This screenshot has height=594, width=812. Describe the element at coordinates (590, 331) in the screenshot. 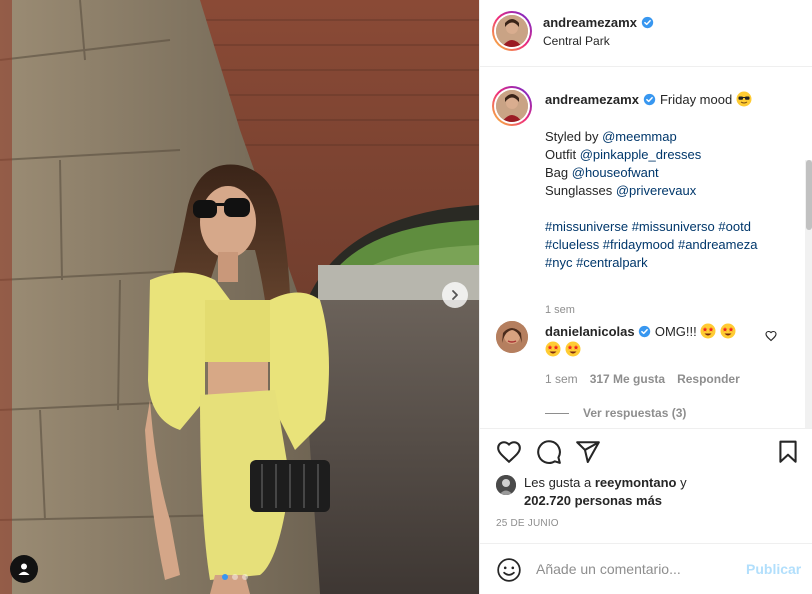

I see `commenter-username: danielanicolas` at that location.